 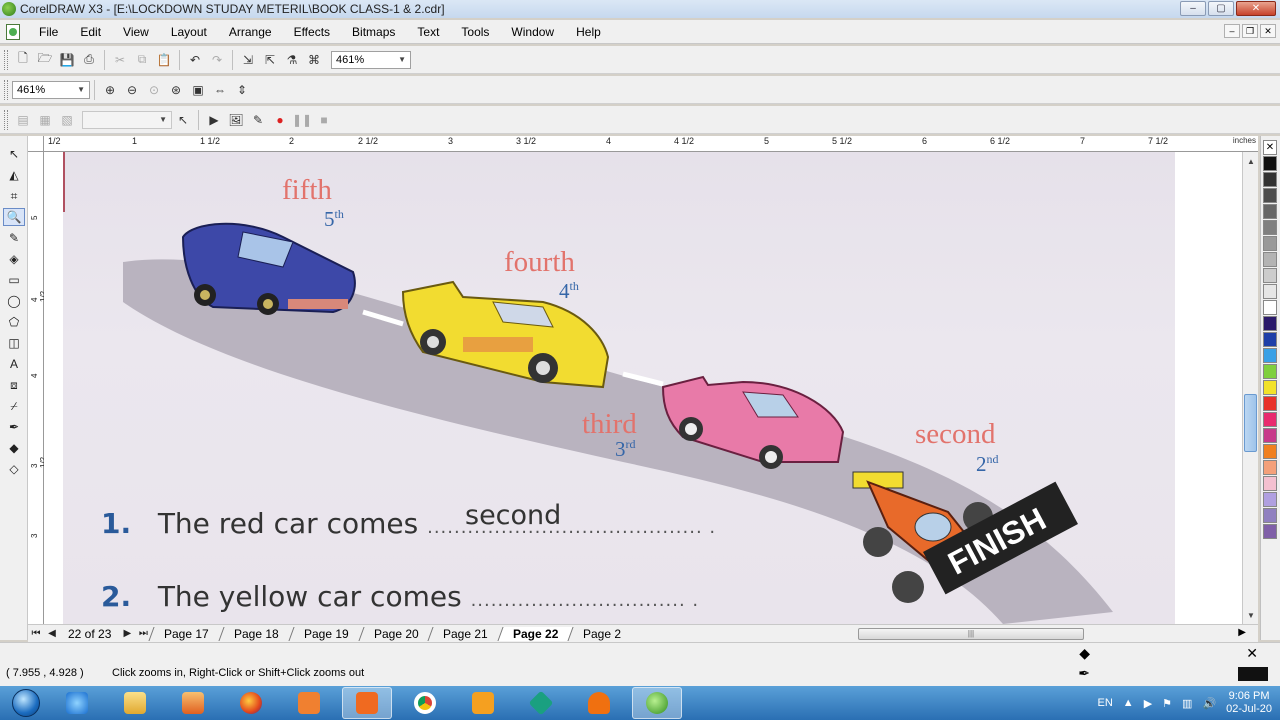 I want to click on new-document-icon: 🗋, so click(x=23, y=60).